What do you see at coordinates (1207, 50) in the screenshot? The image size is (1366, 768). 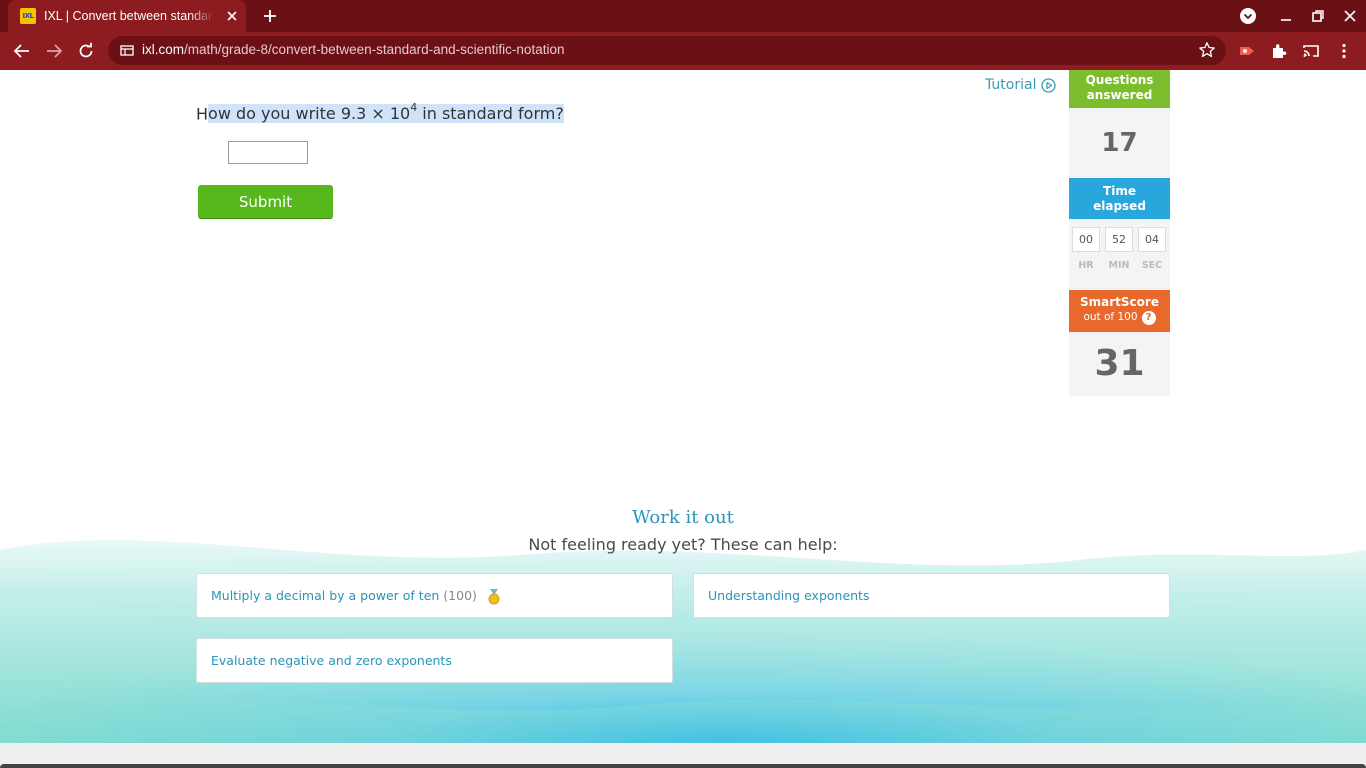 I see `bookmark-star-icon` at bounding box center [1207, 50].